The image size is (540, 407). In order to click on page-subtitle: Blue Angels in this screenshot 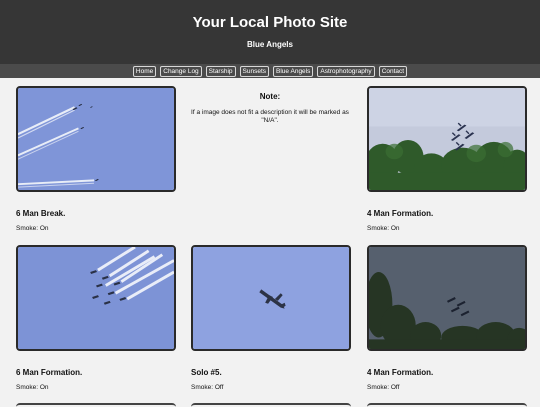, I will do `click(270, 44)`.